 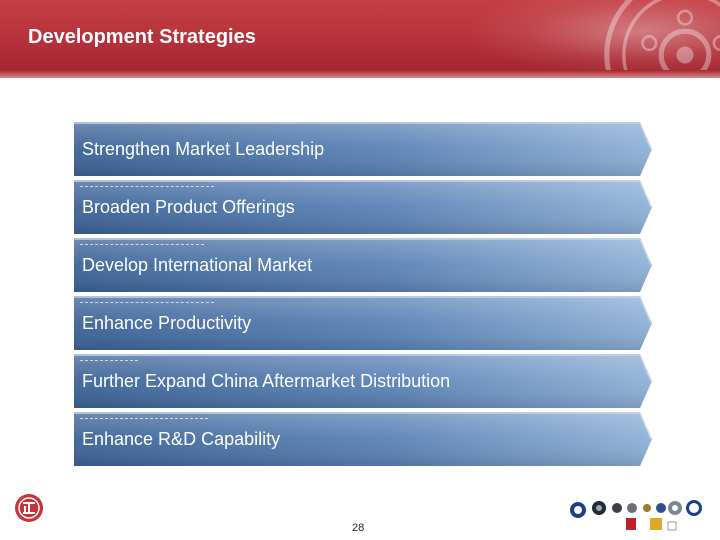 I want to click on strategy-band: Enhance Productivity, so click(x=363, y=323).